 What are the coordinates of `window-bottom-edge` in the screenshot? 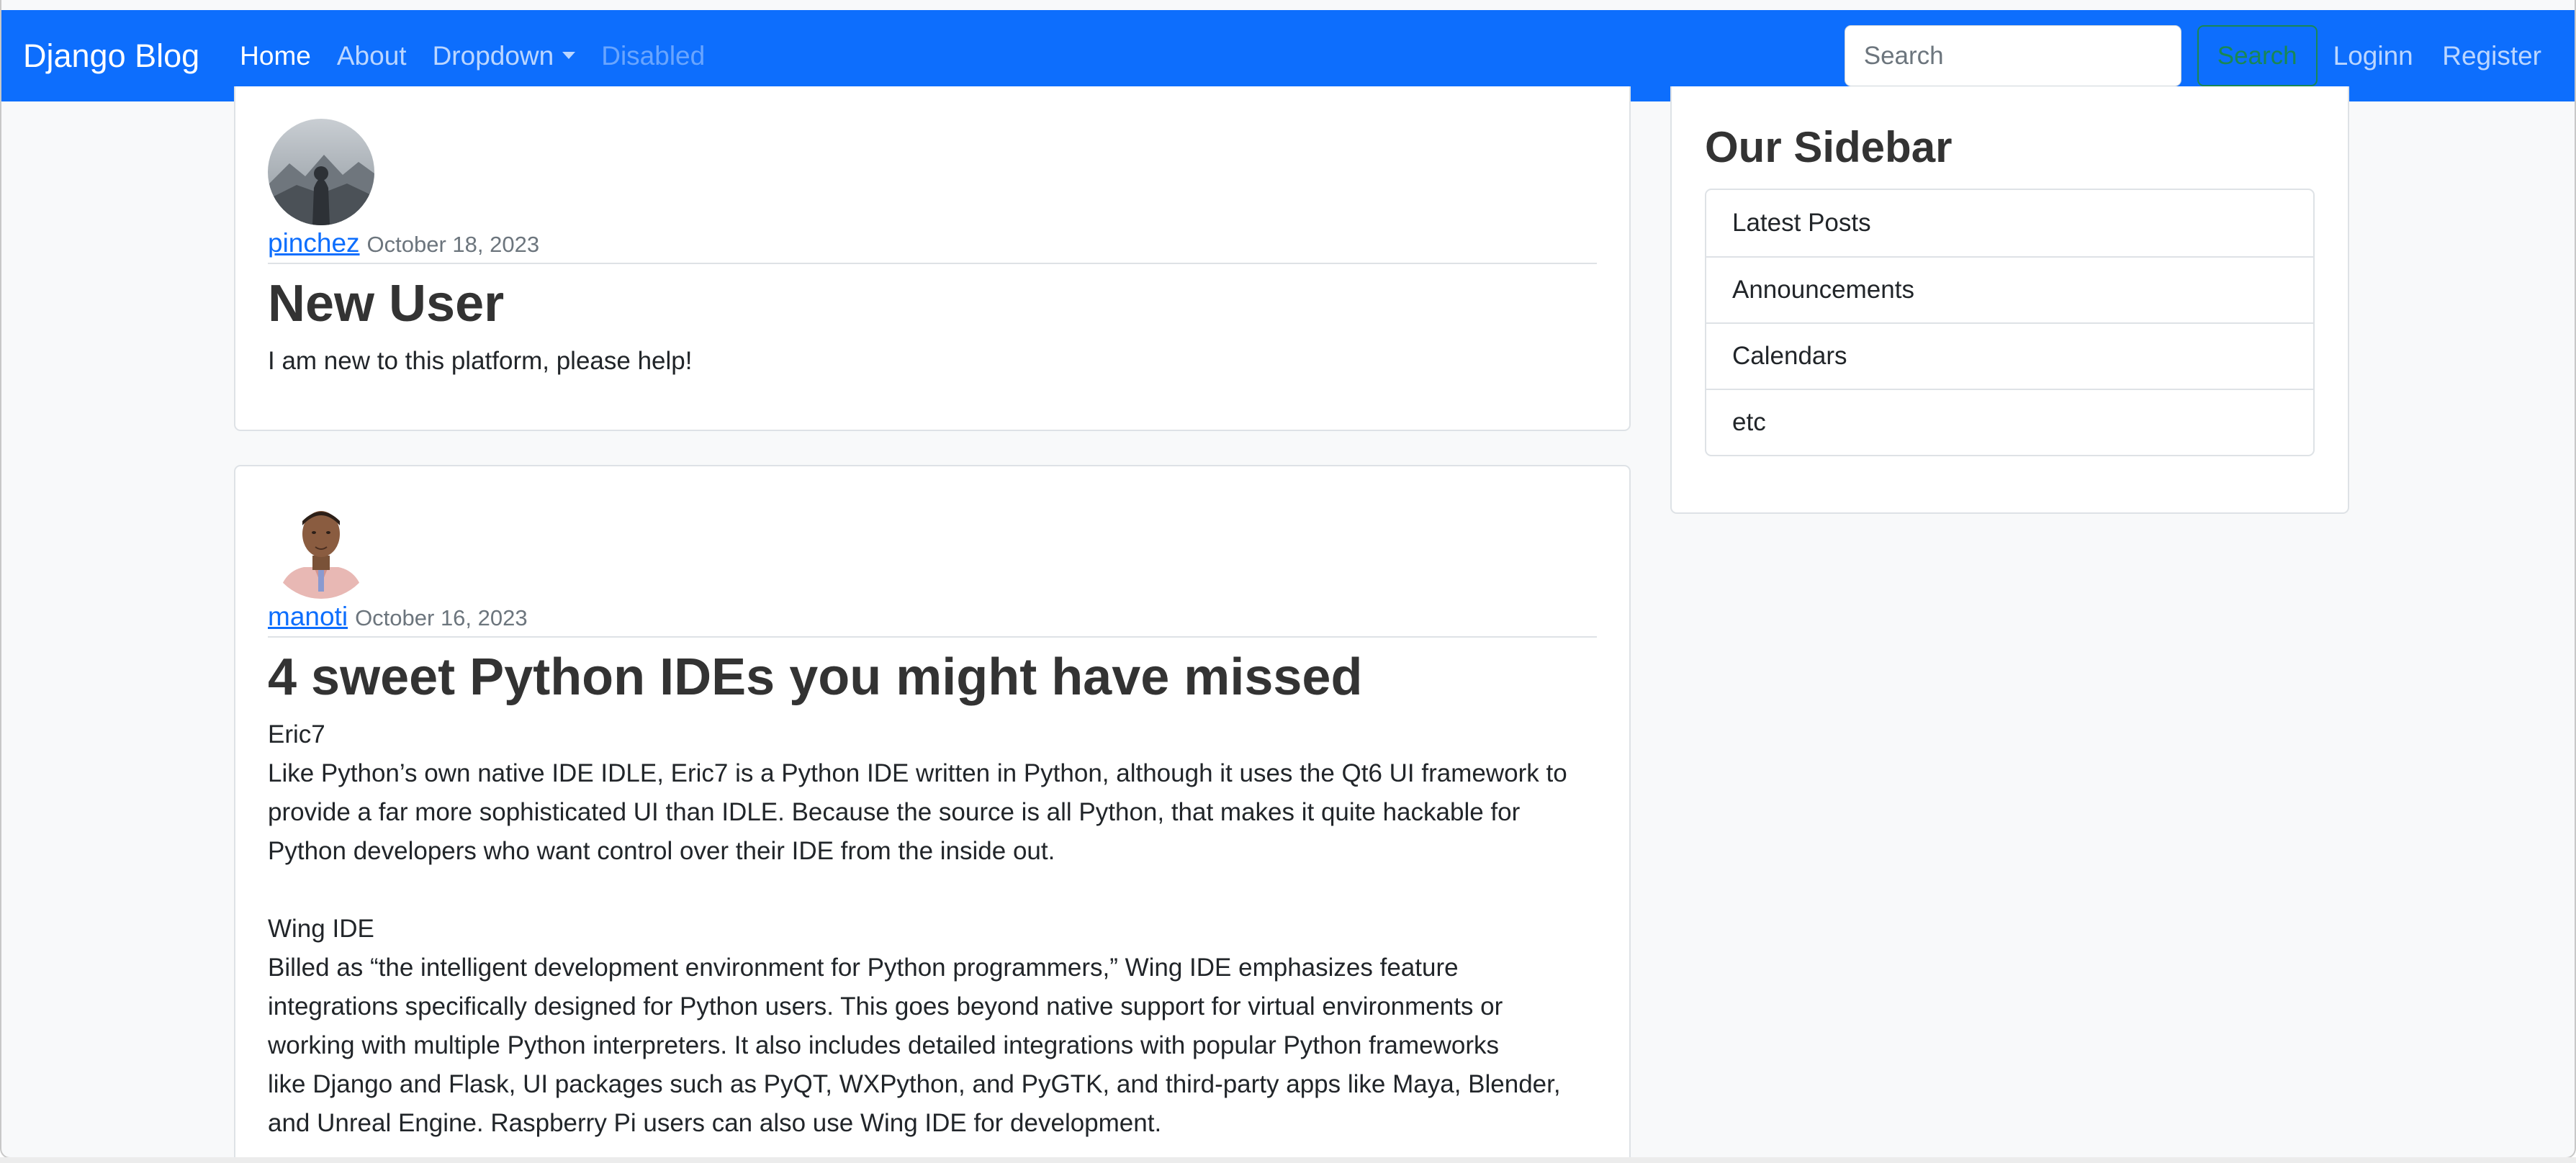 It's located at (1288, 1160).